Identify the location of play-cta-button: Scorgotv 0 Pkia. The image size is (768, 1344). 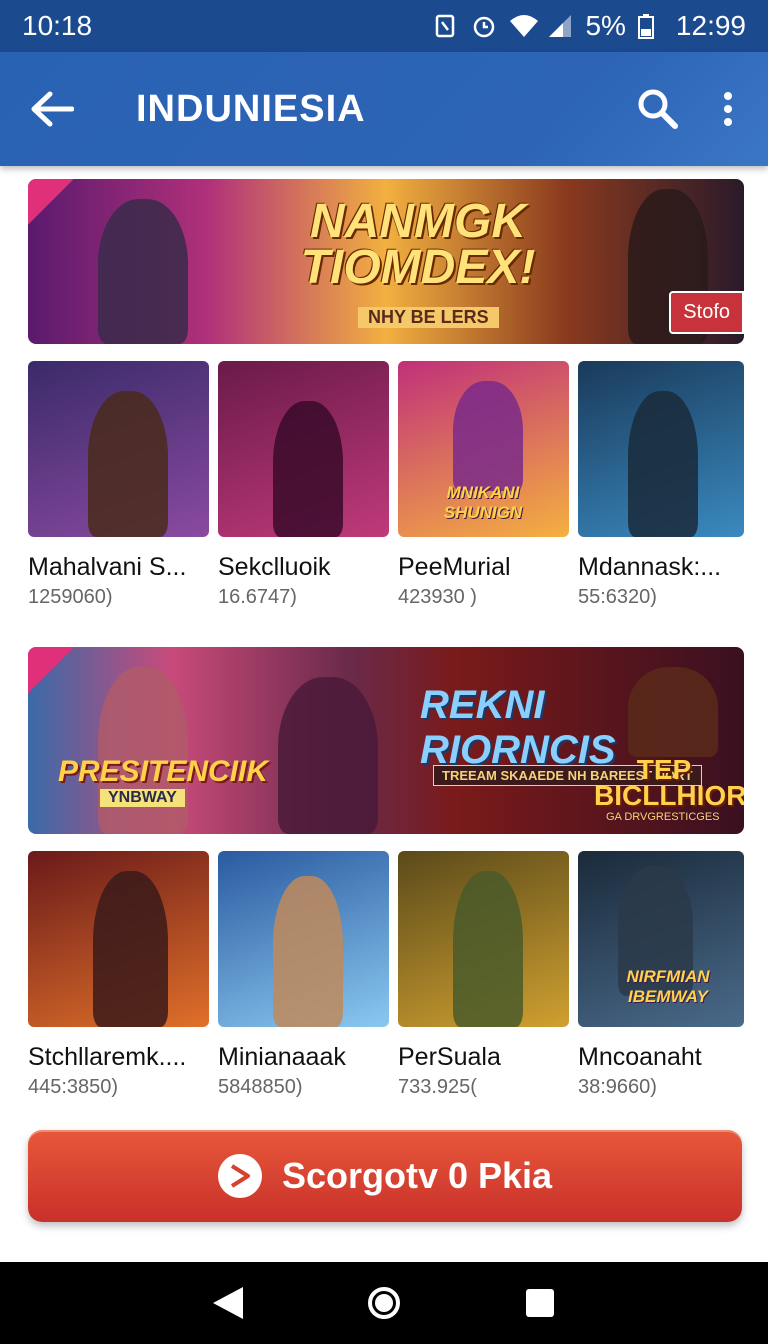
(385, 1176).